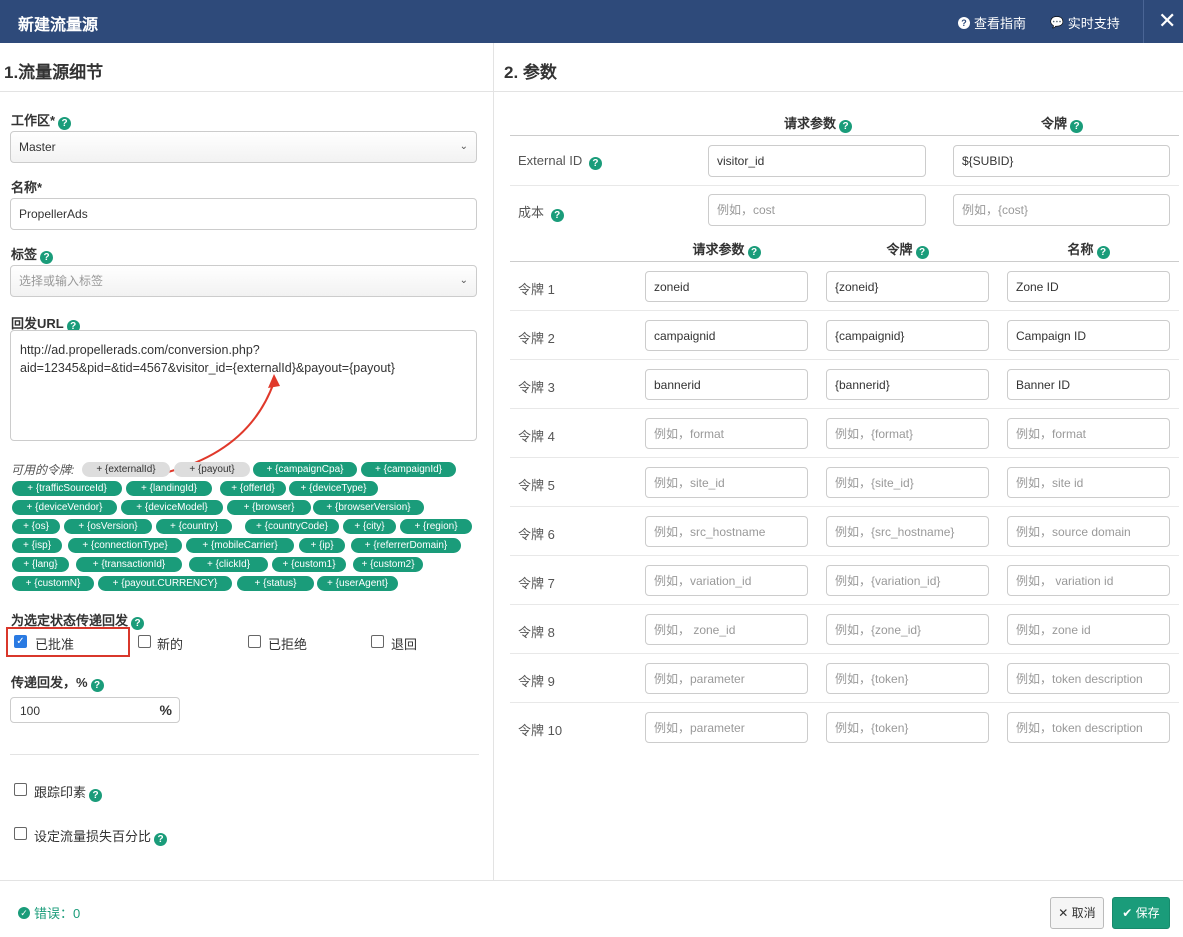  What do you see at coordinates (172, 507) in the screenshot?
I see `token-chip: + {deviceModel}` at bounding box center [172, 507].